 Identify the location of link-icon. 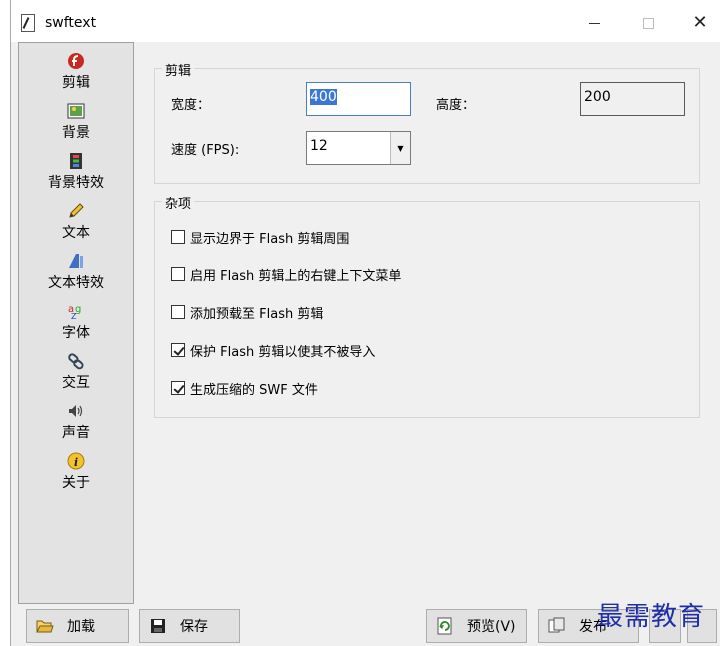
(76, 361).